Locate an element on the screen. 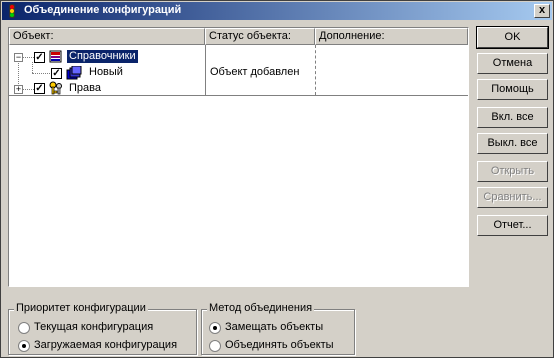 Image resolution: width=554 pixels, height=358 pixels. radio-merge-objects is located at coordinates (215, 346).